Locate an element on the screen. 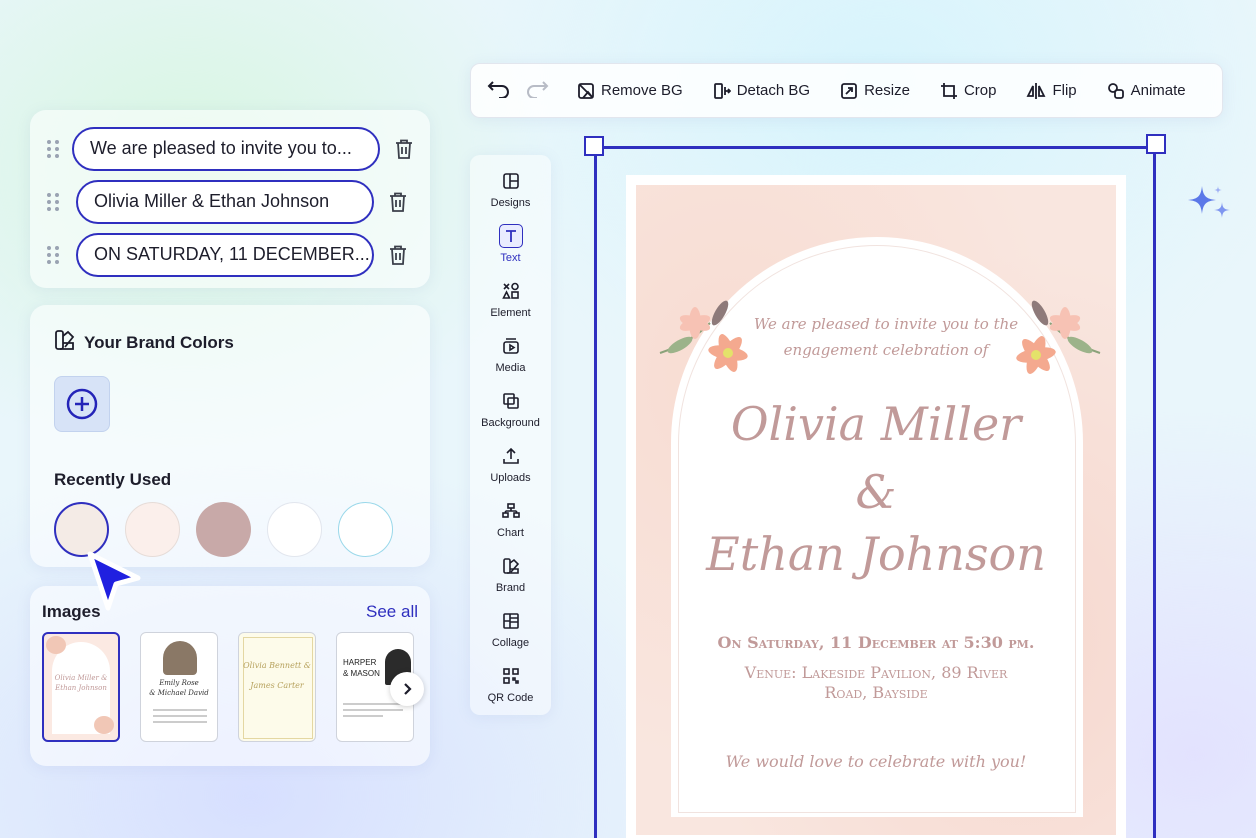 The height and width of the screenshot is (838, 1256). tool-qr-code: QR Code is located at coordinates (510, 691).